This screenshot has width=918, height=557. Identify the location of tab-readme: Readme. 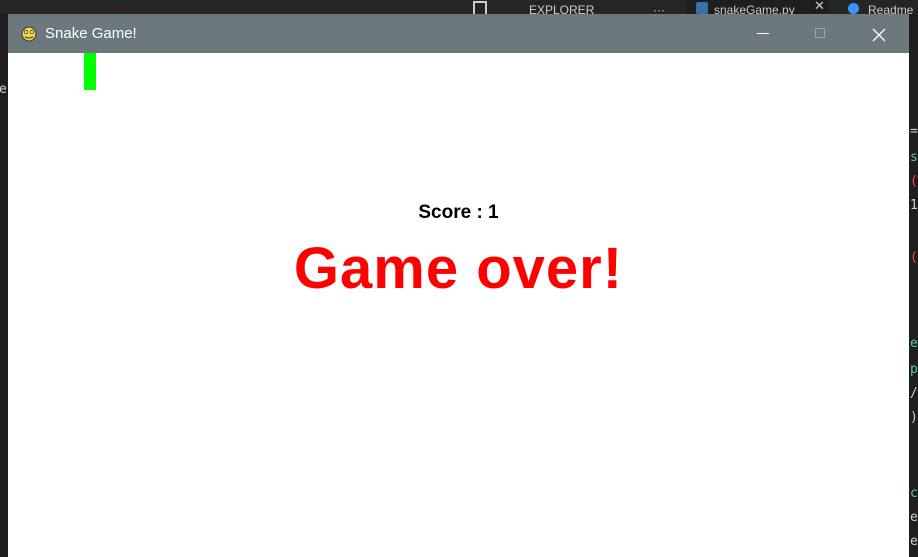
(882, 7).